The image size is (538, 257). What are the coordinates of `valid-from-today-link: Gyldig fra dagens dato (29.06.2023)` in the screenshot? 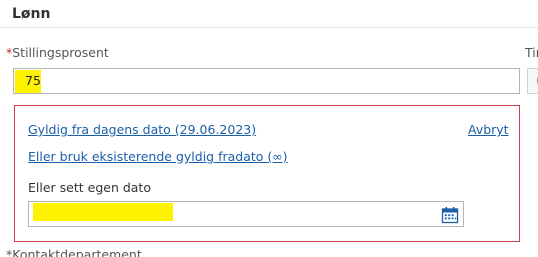 It's located at (142, 129).